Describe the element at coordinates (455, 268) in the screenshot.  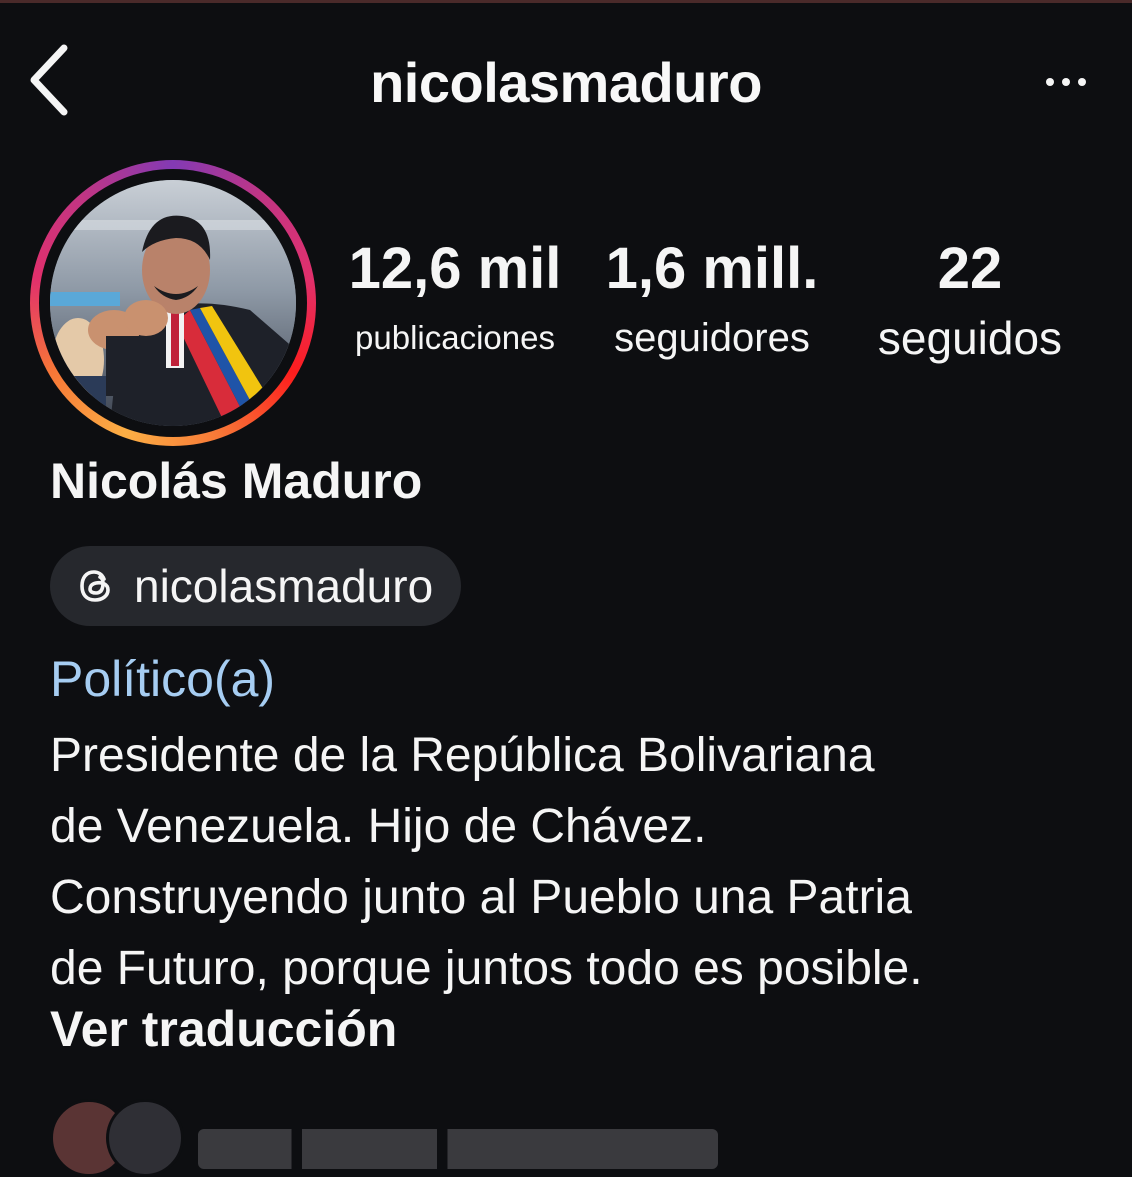
I see `posts-count: 12,6 mil` at that location.